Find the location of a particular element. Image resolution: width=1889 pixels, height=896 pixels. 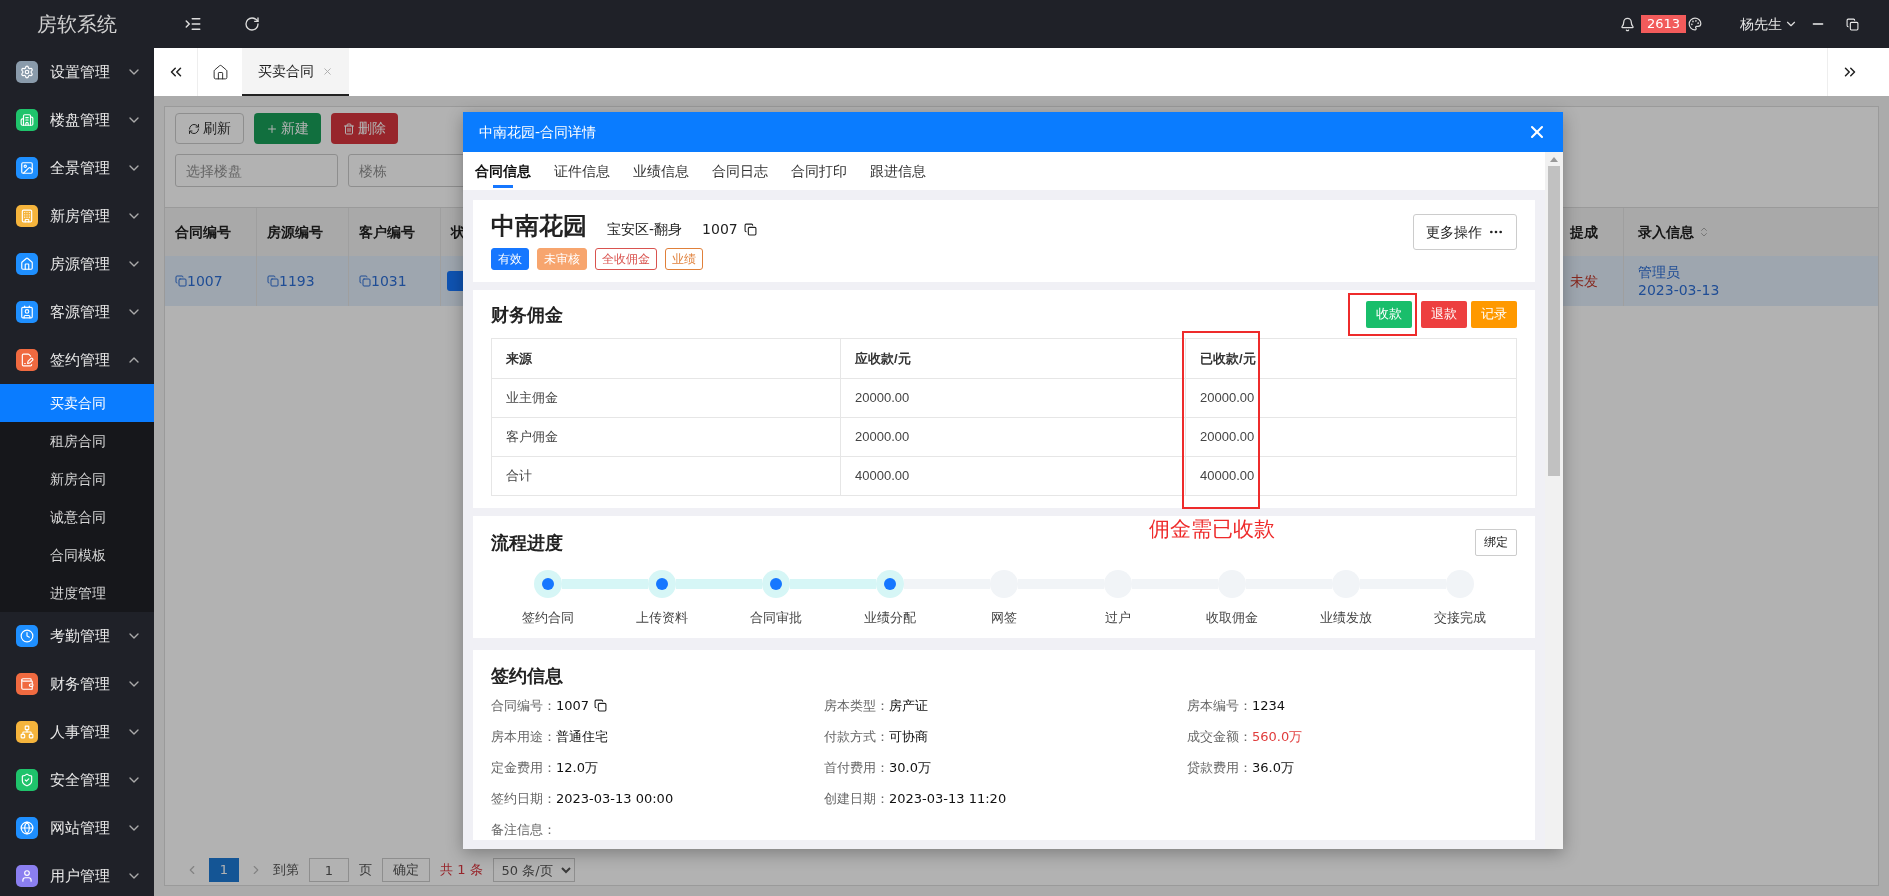

sidebar-item: 全景管理 is located at coordinates (77, 168).